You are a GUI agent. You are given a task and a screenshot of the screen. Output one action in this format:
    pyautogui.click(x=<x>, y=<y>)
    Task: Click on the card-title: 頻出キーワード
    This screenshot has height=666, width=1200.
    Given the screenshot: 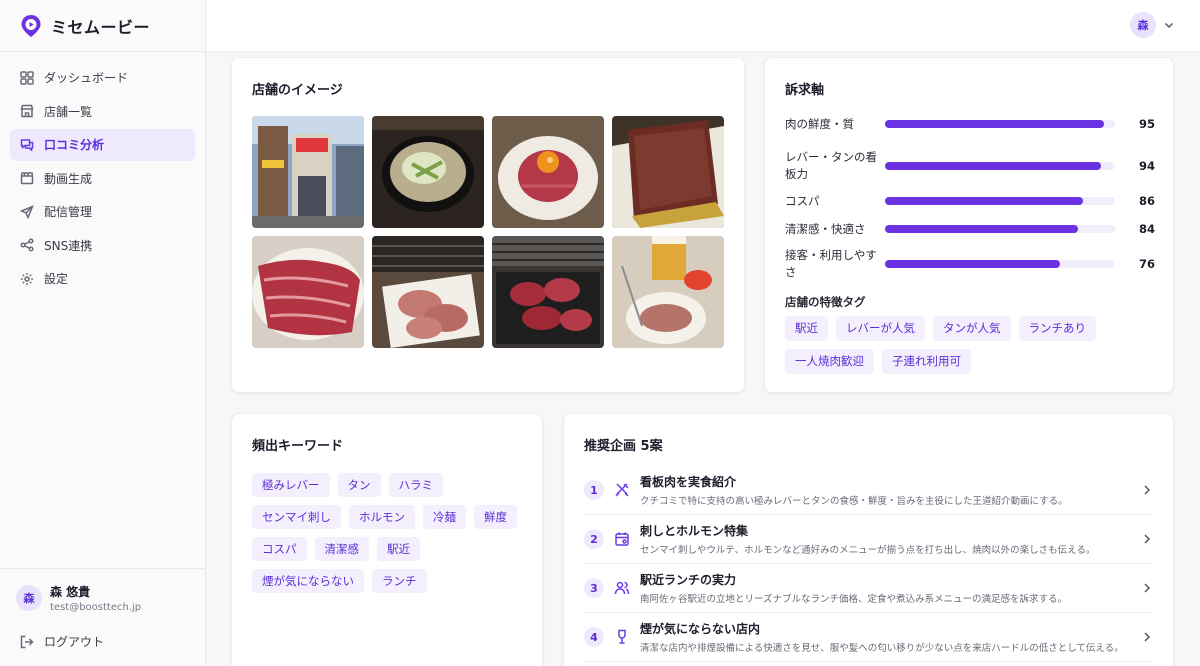 What is the action you would take?
    pyautogui.click(x=298, y=446)
    